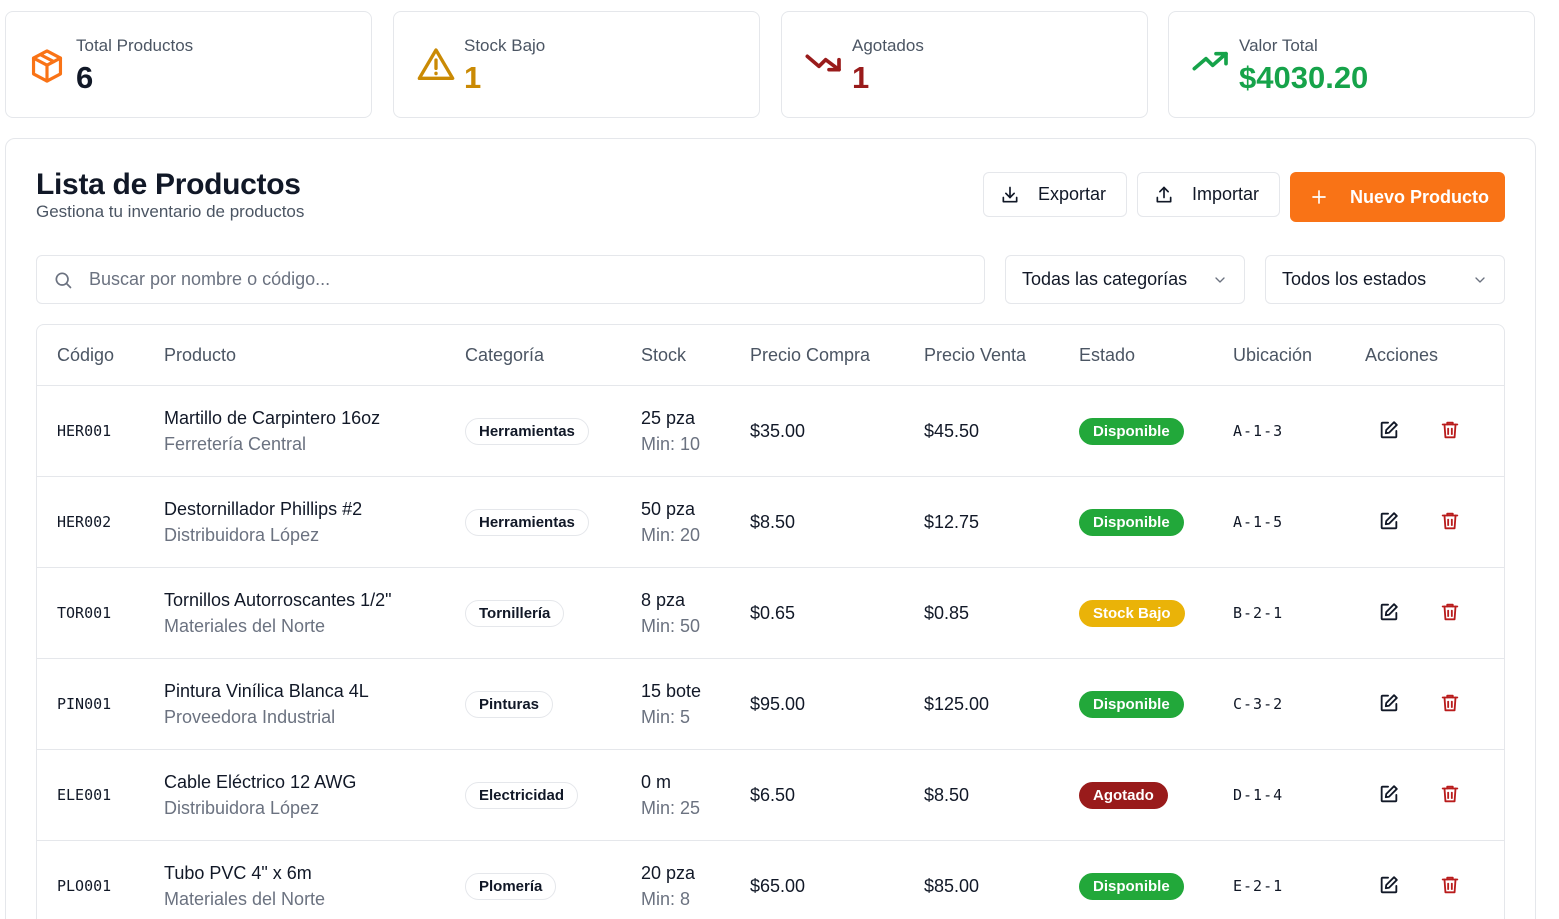 The height and width of the screenshot is (919, 1559). What do you see at coordinates (773, 613) in the screenshot?
I see `buy-price: $0.65` at bounding box center [773, 613].